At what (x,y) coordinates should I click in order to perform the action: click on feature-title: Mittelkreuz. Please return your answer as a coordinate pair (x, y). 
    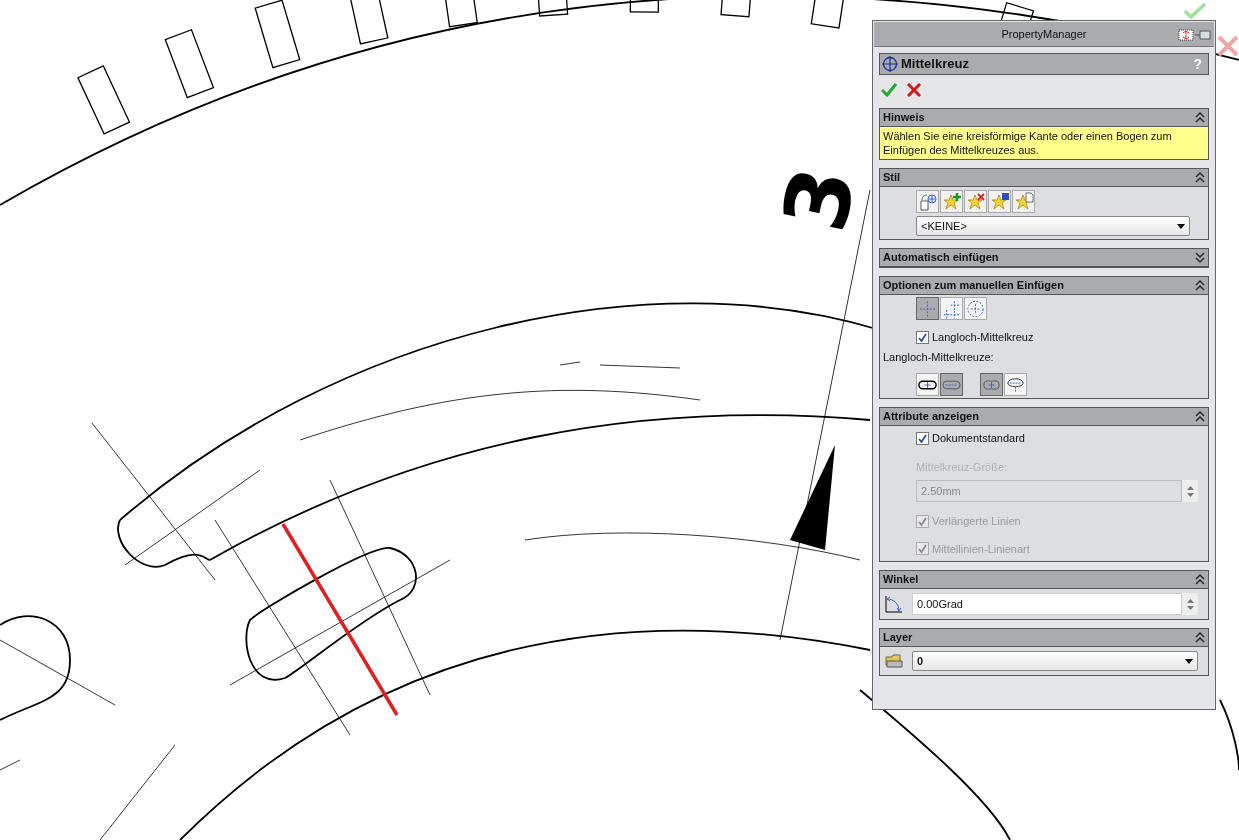
    Looking at the image, I should click on (935, 64).